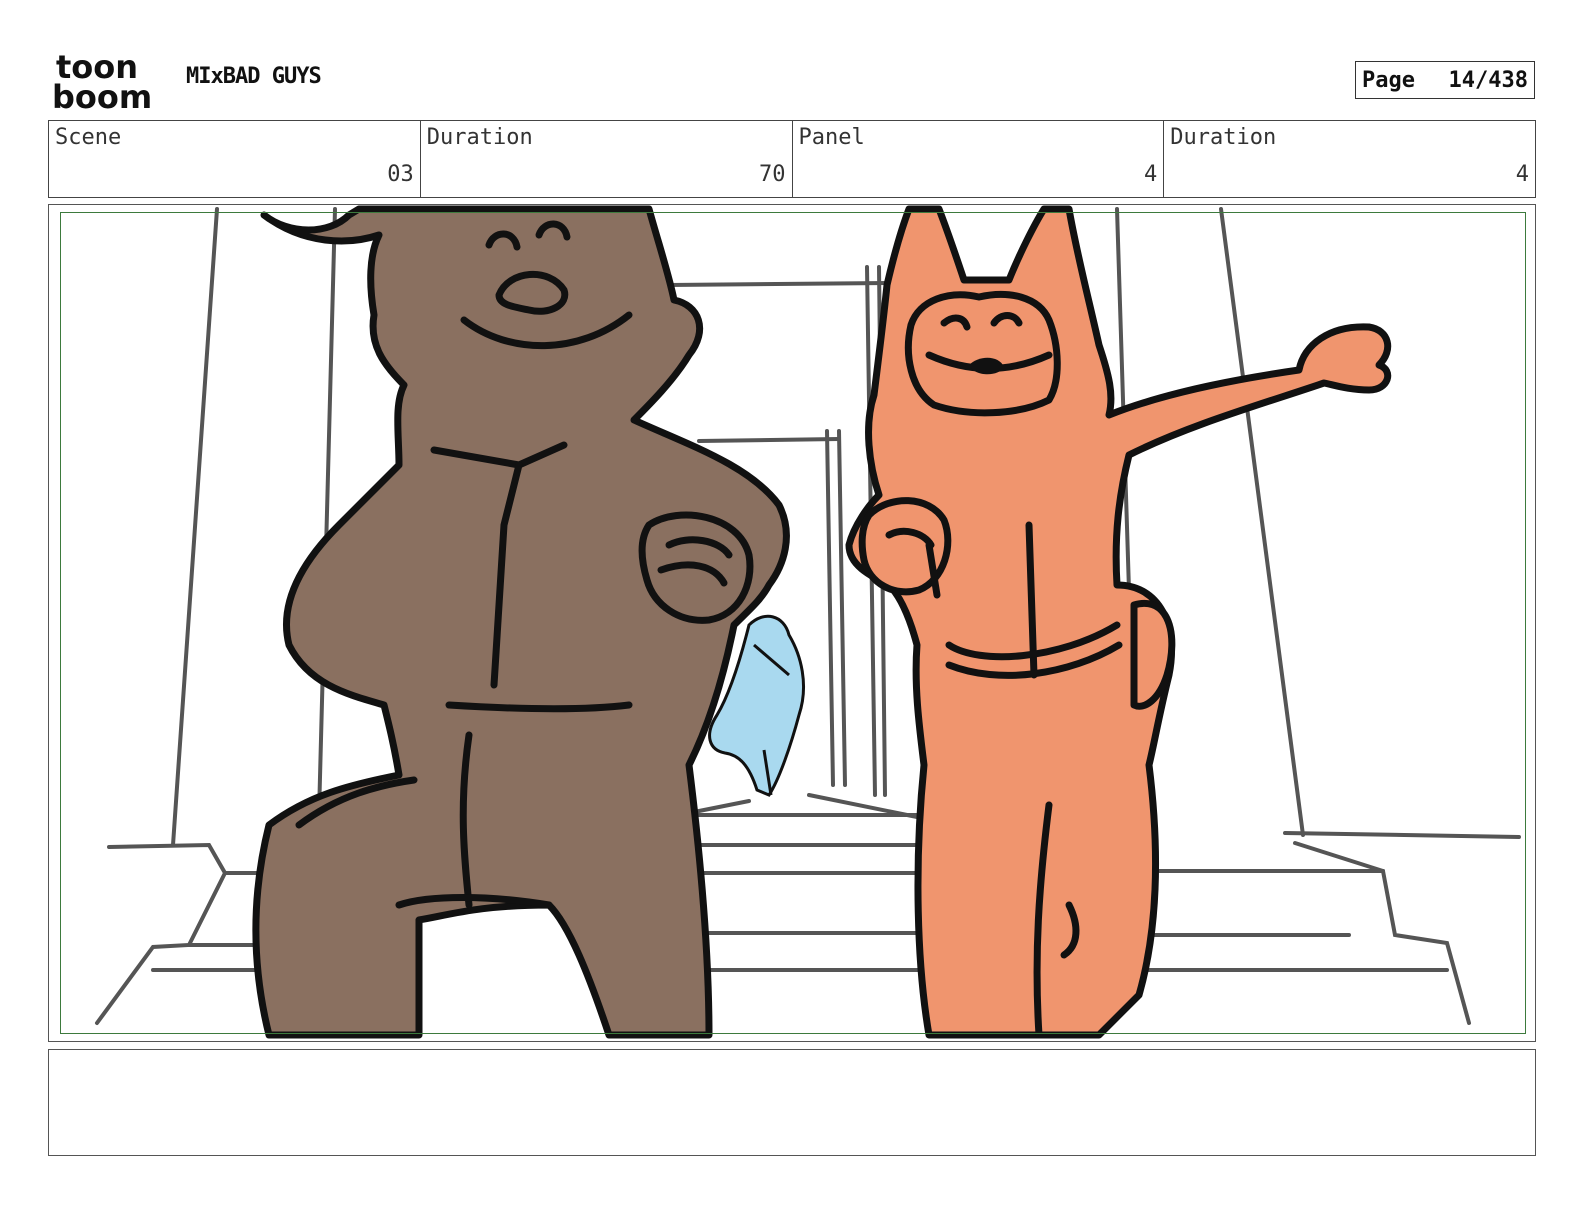 The image size is (1584, 1224). I want to click on scene-label: Scene, so click(88, 137).